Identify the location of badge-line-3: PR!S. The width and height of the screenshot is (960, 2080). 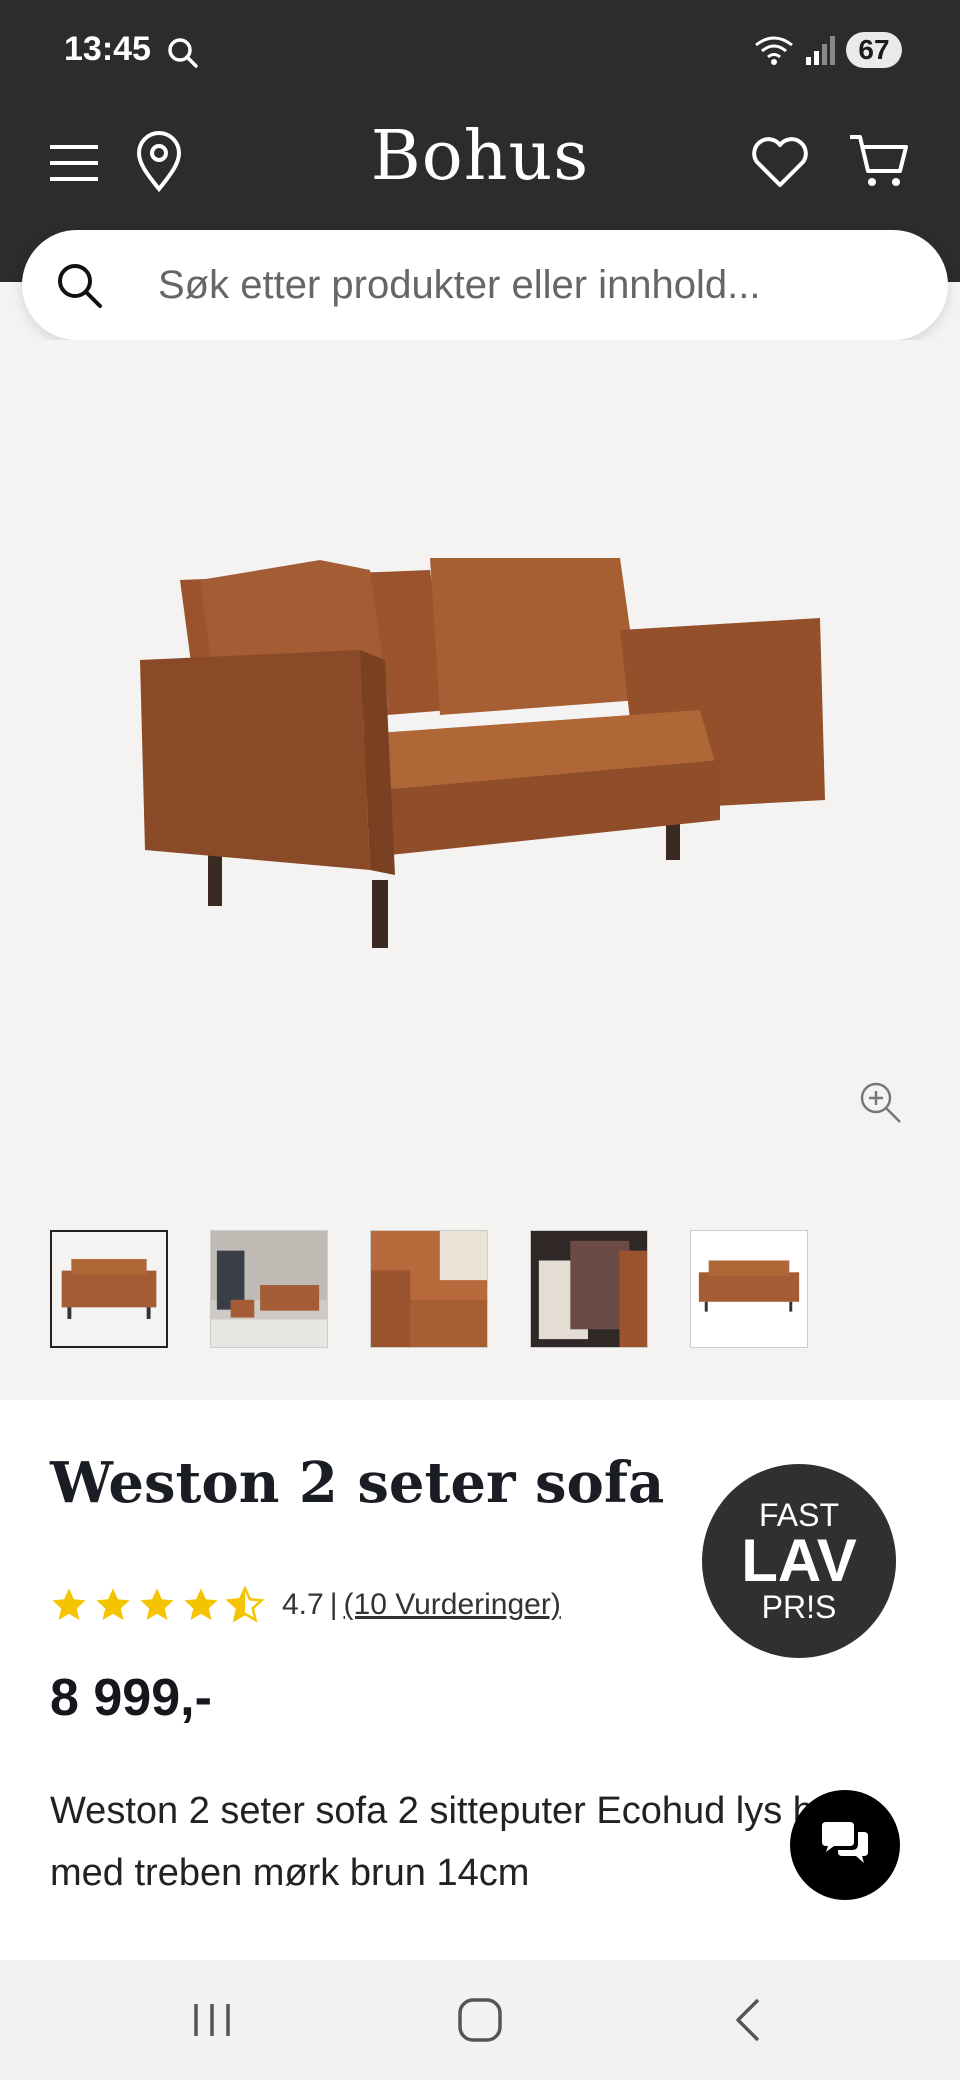
(799, 1607).